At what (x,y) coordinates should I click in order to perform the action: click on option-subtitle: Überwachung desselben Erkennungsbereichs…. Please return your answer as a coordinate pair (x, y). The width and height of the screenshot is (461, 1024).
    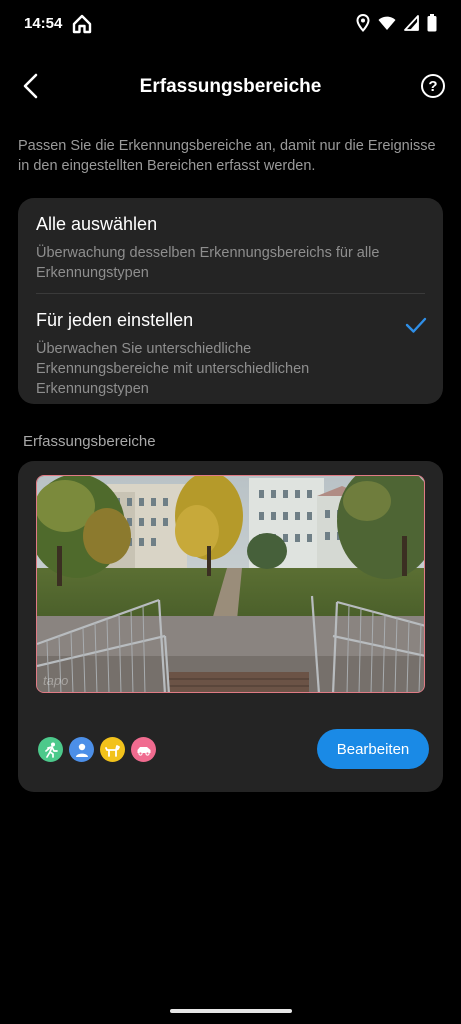
    Looking at the image, I should click on (208, 263).